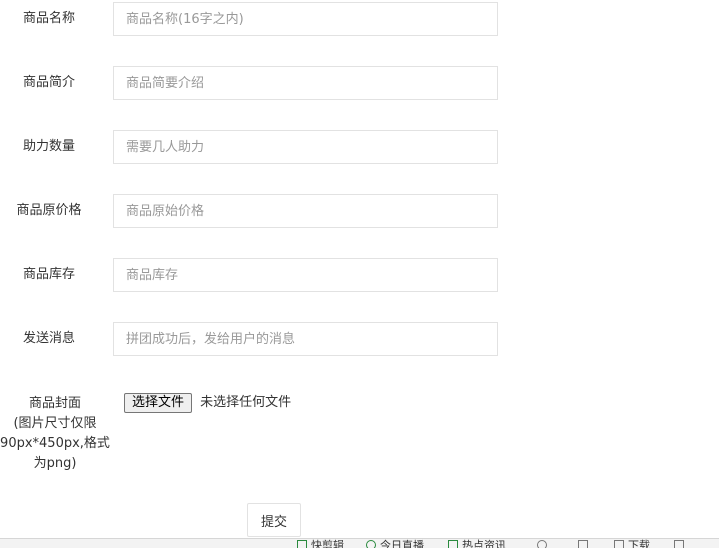 The width and height of the screenshot is (719, 548). I want to click on message-label: 发送消息, so click(48, 338).